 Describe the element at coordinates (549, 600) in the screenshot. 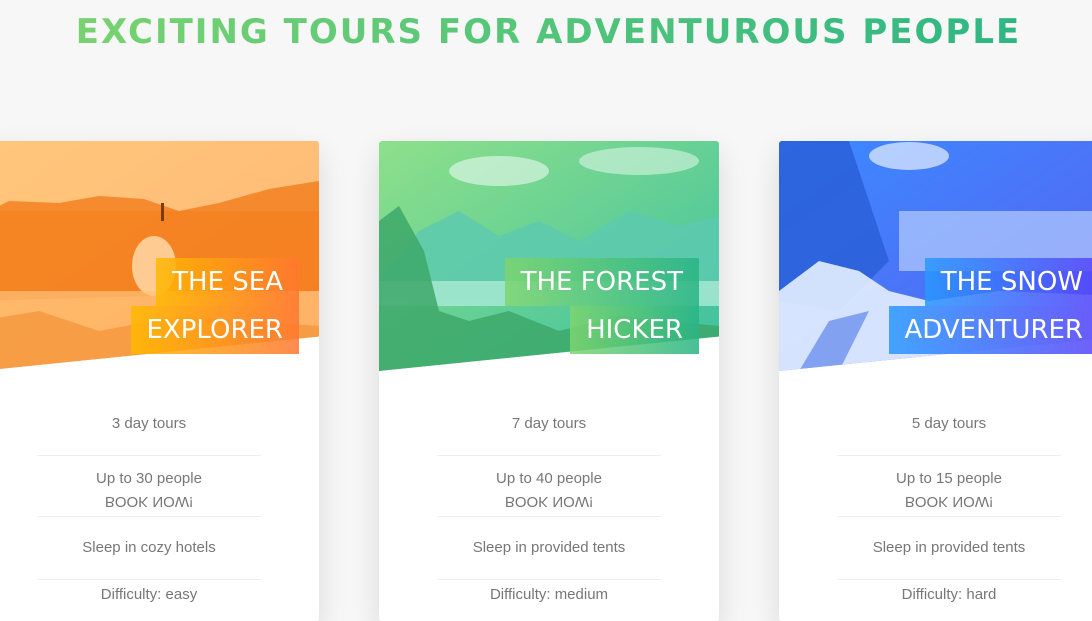

I see `detail-difficulty: Difficulty: medium` at that location.